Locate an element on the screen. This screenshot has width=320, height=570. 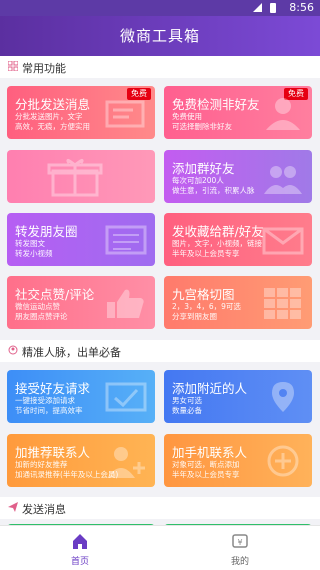
card-subtitle: 对象可选，断点添加 半年及以上会员专享 is located at coordinates (206, 469).